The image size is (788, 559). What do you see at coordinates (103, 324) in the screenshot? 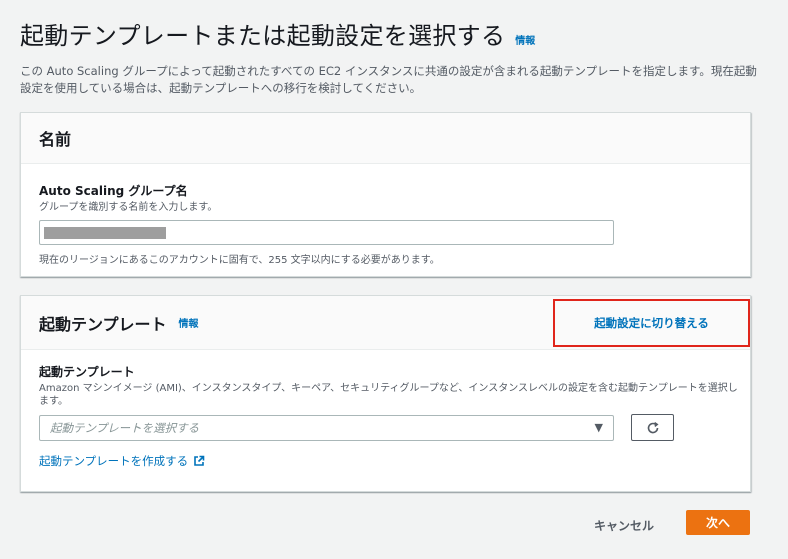
I see `launch-template-section-title: 起動テンプレート` at bounding box center [103, 324].